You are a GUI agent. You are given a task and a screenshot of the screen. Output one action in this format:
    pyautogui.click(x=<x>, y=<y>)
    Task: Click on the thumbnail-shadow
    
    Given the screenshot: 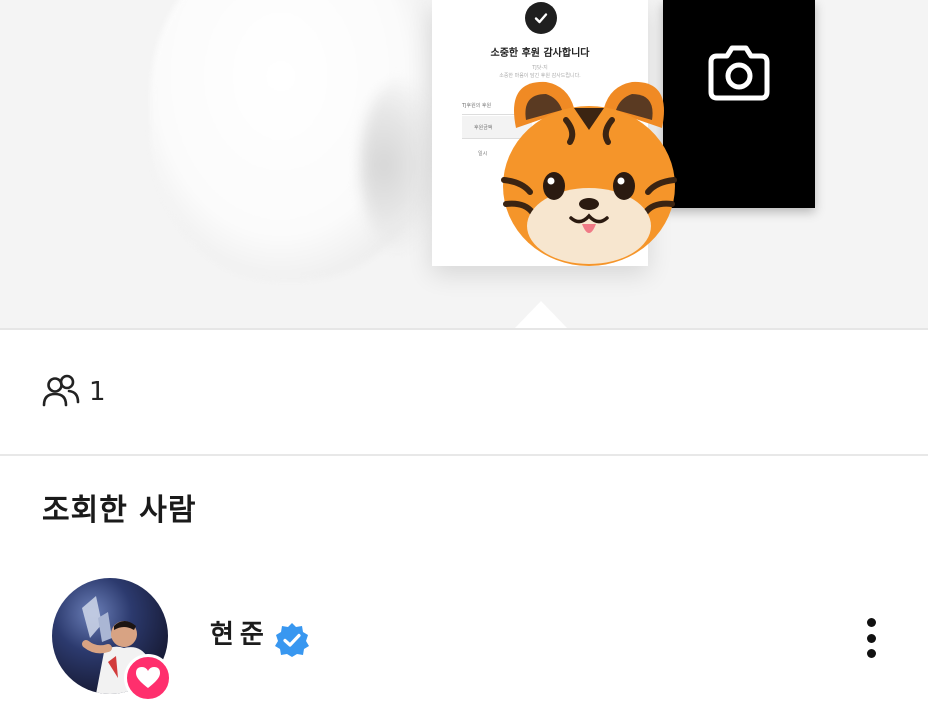 What is the action you would take?
    pyautogui.click(x=400, y=165)
    